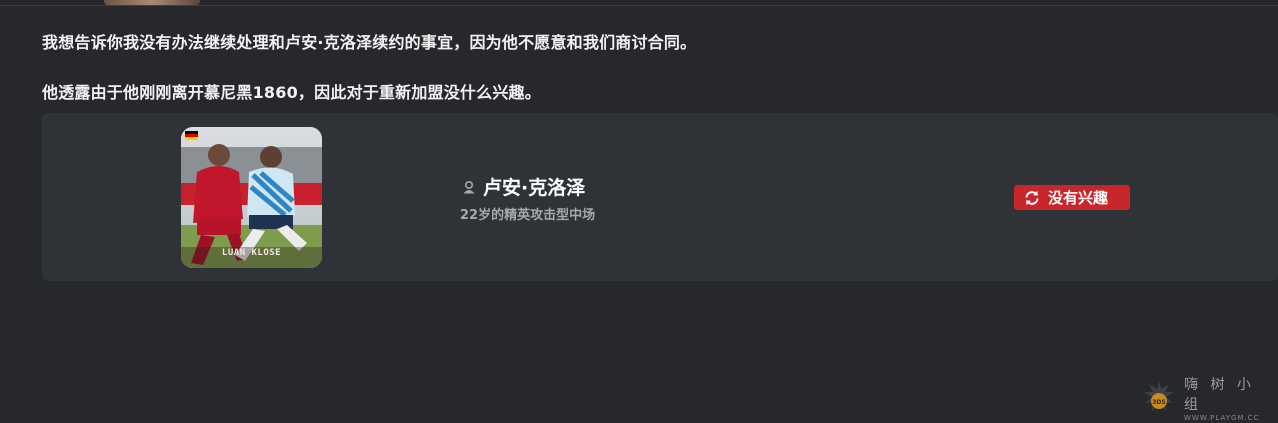 The width and height of the screenshot is (1278, 423). What do you see at coordinates (291, 92) in the screenshot?
I see `message-line-2: 他透露由于他刚刚离开慕尼黑1860，因此对于重新加盟没什么兴趣。` at bounding box center [291, 92].